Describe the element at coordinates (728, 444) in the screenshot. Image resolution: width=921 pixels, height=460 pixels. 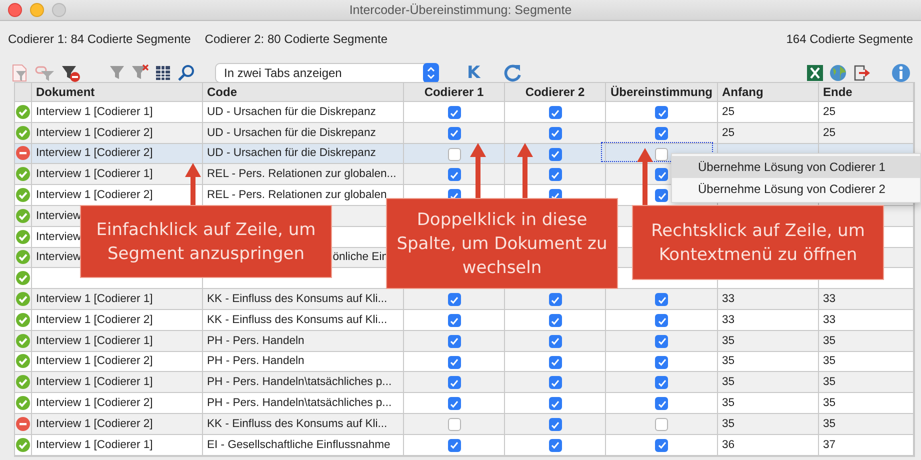
I see `table-cell: 36` at that location.